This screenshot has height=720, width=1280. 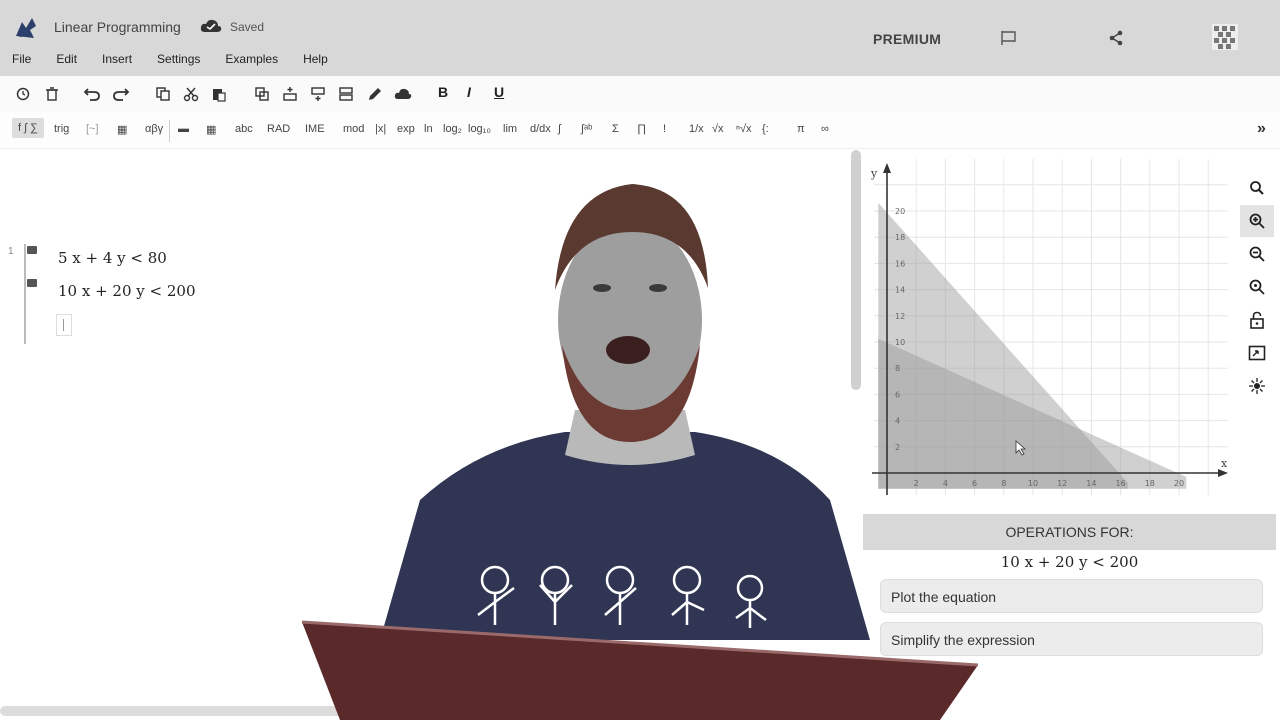 What do you see at coordinates (247, 27) in the screenshot?
I see `save-status: Saved` at bounding box center [247, 27].